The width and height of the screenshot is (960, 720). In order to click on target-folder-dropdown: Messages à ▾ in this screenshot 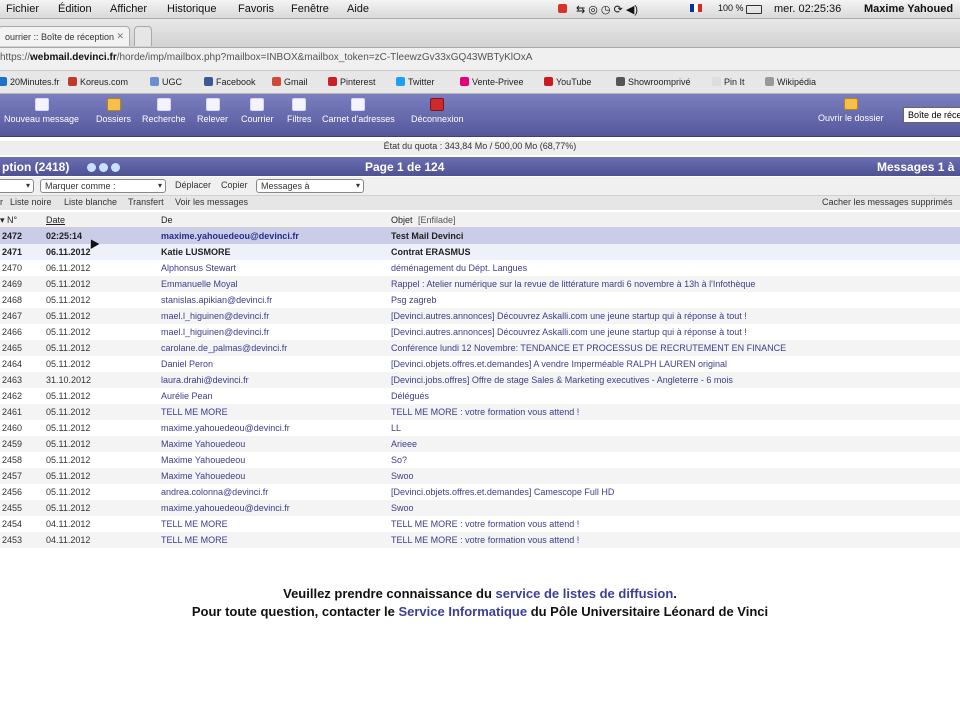, I will do `click(310, 186)`.